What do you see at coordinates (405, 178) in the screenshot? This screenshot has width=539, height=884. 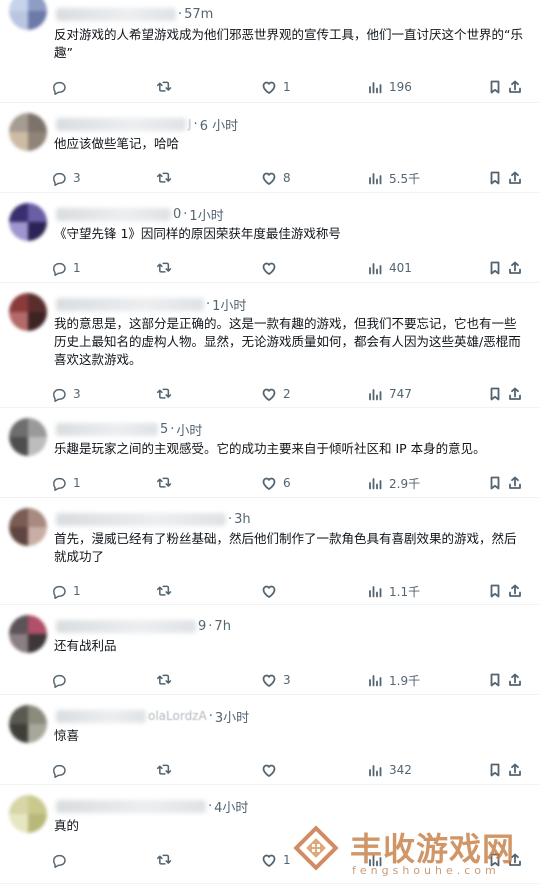 I see `views-count: 5.5千` at bounding box center [405, 178].